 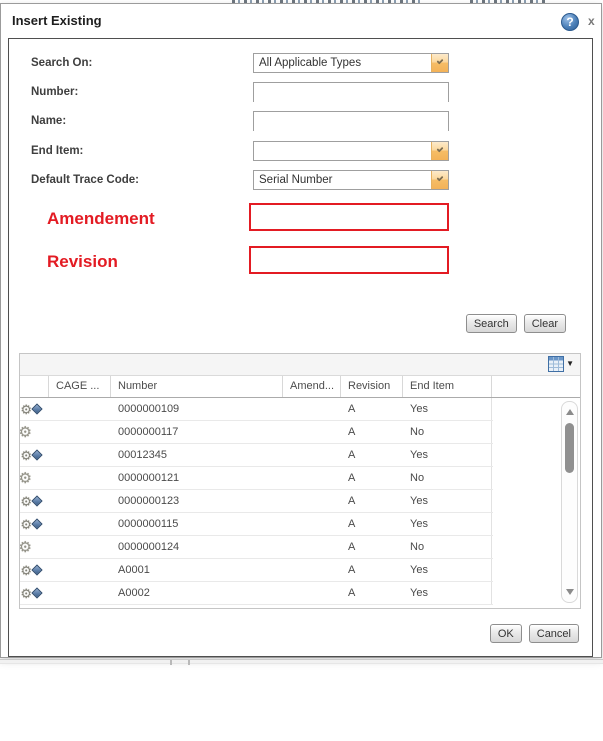 I want to click on cell-number: A0002, so click(x=134, y=593).